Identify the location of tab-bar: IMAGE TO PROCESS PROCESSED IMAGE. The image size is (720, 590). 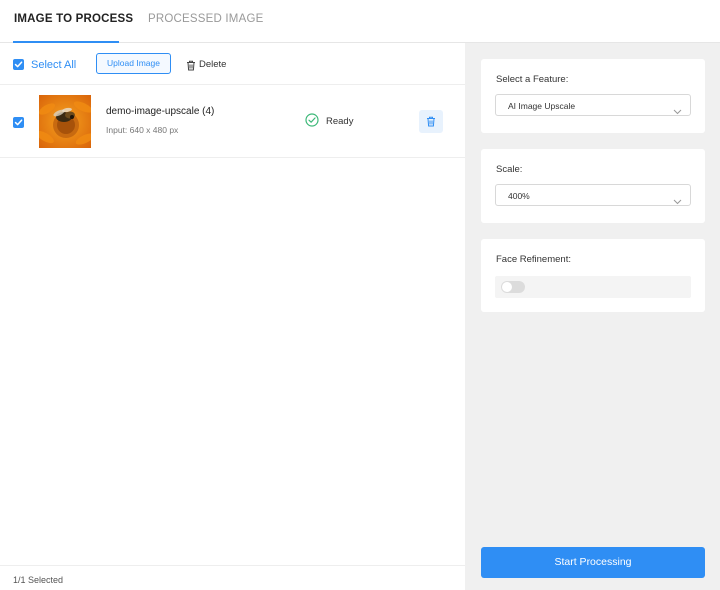
(360, 21).